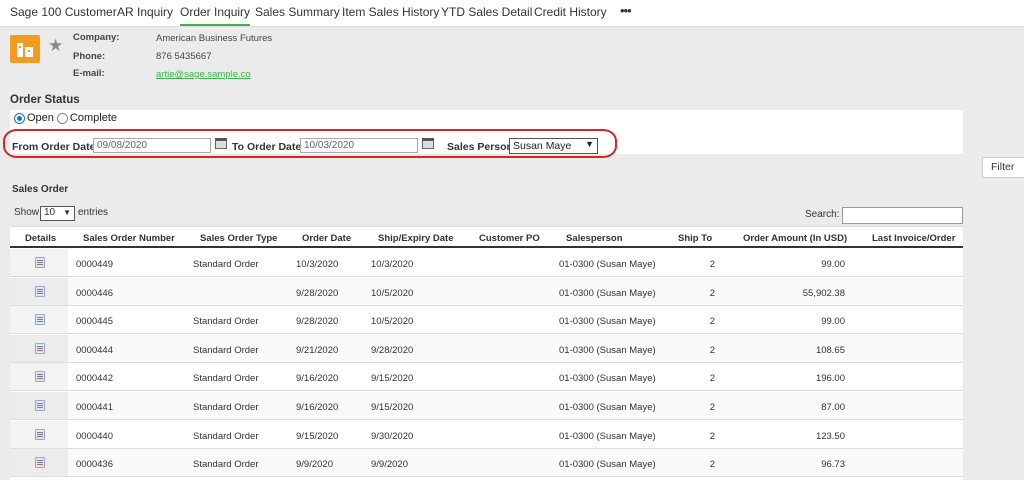  Describe the element at coordinates (297, 13) in the screenshot. I see `tab-sales-summary: Sales Summary` at that location.